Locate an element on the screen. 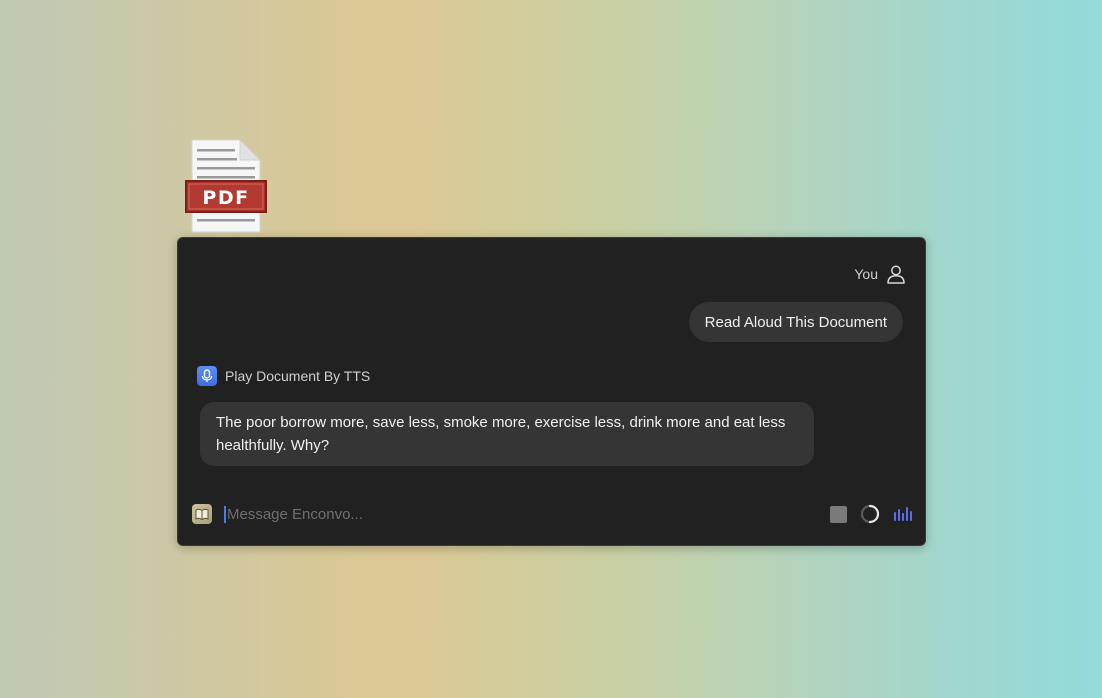  message-input is located at coordinates (528, 514).